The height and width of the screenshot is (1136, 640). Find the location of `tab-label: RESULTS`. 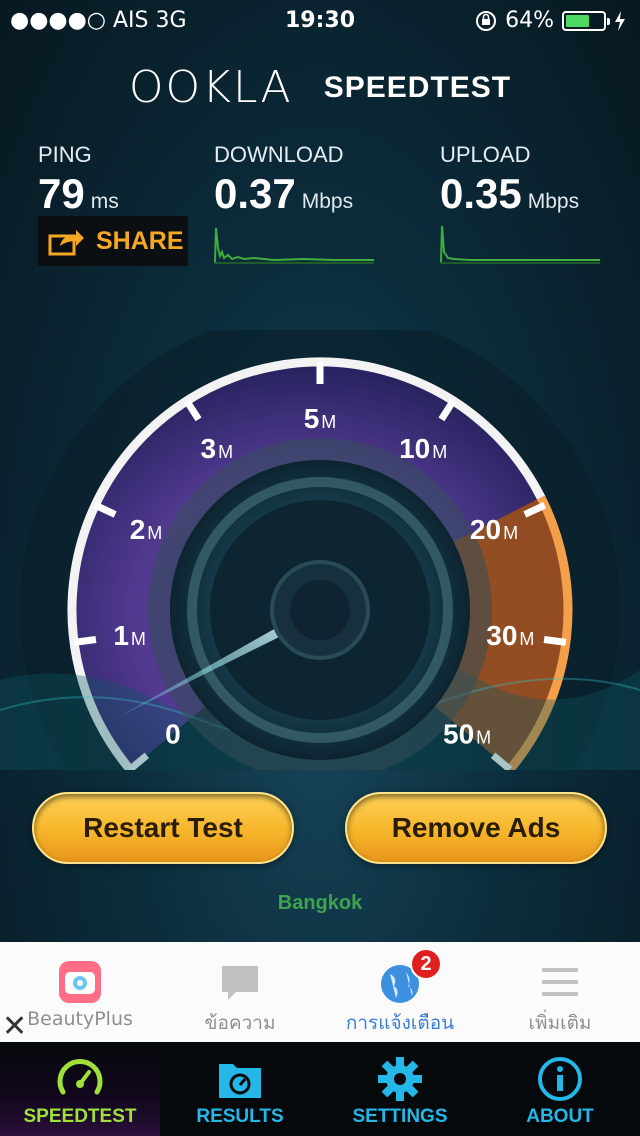

tab-label: RESULTS is located at coordinates (240, 1116).